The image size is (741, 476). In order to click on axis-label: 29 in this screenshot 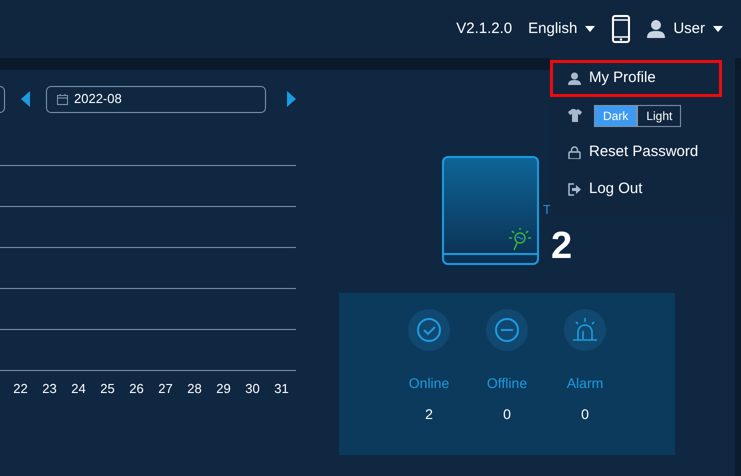, I will do `click(223, 389)`.